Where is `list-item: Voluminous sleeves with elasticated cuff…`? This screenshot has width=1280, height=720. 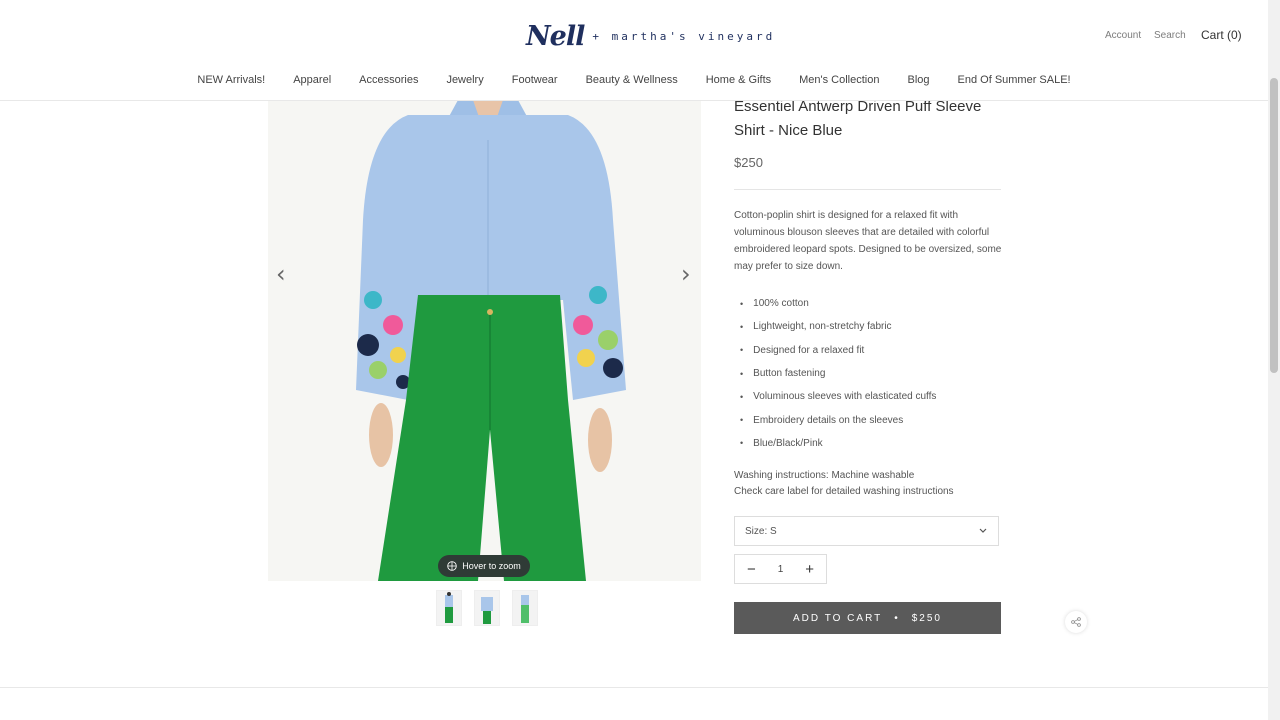 list-item: Voluminous sleeves with elasticated cuff… is located at coordinates (835, 396).